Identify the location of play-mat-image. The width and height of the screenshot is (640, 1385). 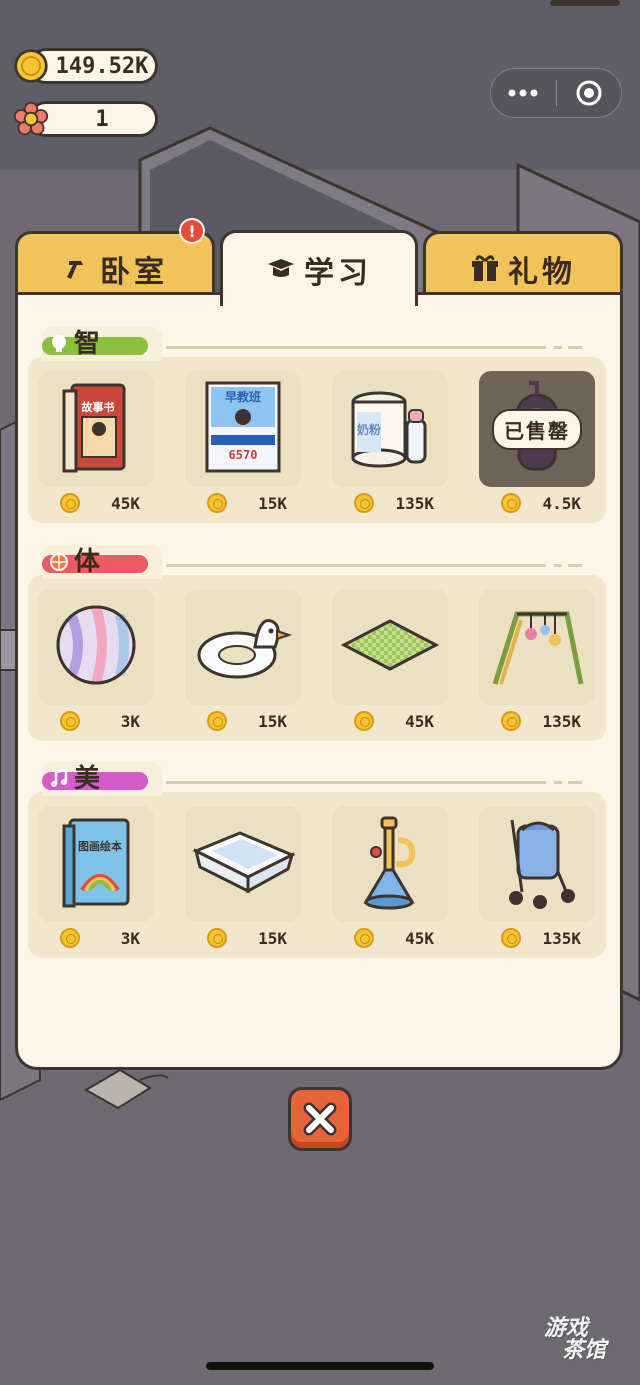
(390, 647).